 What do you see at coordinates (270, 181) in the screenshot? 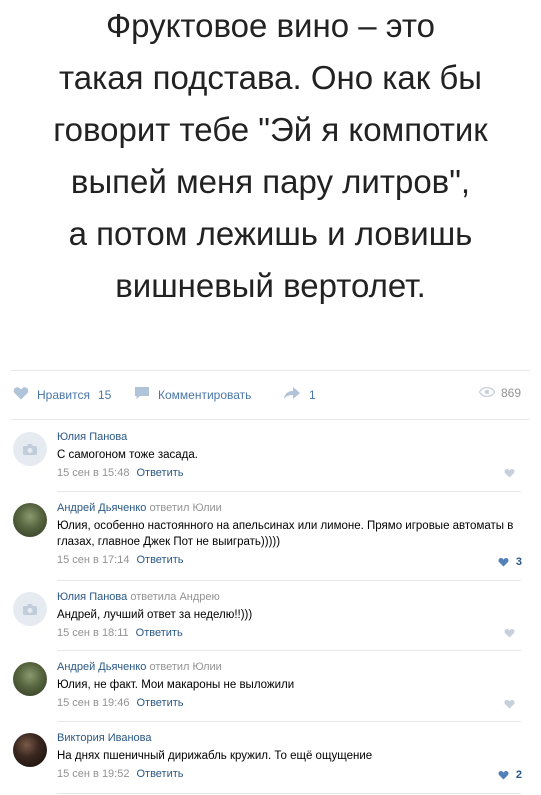
I see `post-text-line: выпей меня пару литров",` at bounding box center [270, 181].